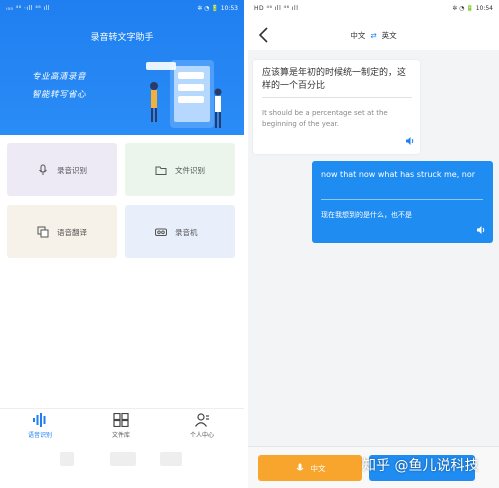 This screenshot has height=488, width=499. What do you see at coordinates (72, 170) in the screenshot?
I see `card-label: 录音识别` at bounding box center [72, 170].